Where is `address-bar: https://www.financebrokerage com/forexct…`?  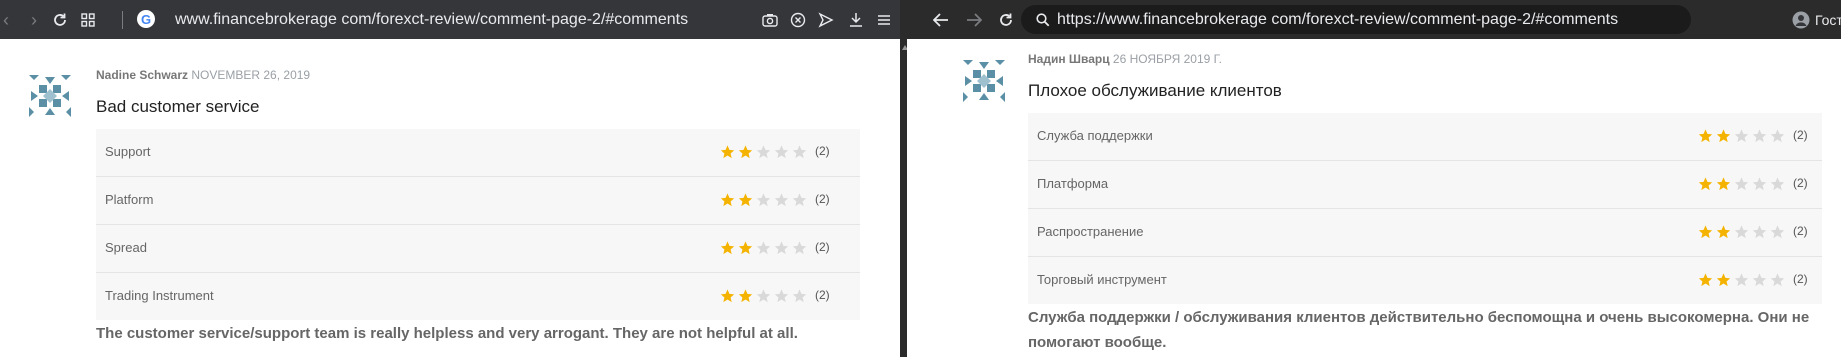
address-bar: https://www.financebrokerage com/forexct… is located at coordinates (1337, 20).